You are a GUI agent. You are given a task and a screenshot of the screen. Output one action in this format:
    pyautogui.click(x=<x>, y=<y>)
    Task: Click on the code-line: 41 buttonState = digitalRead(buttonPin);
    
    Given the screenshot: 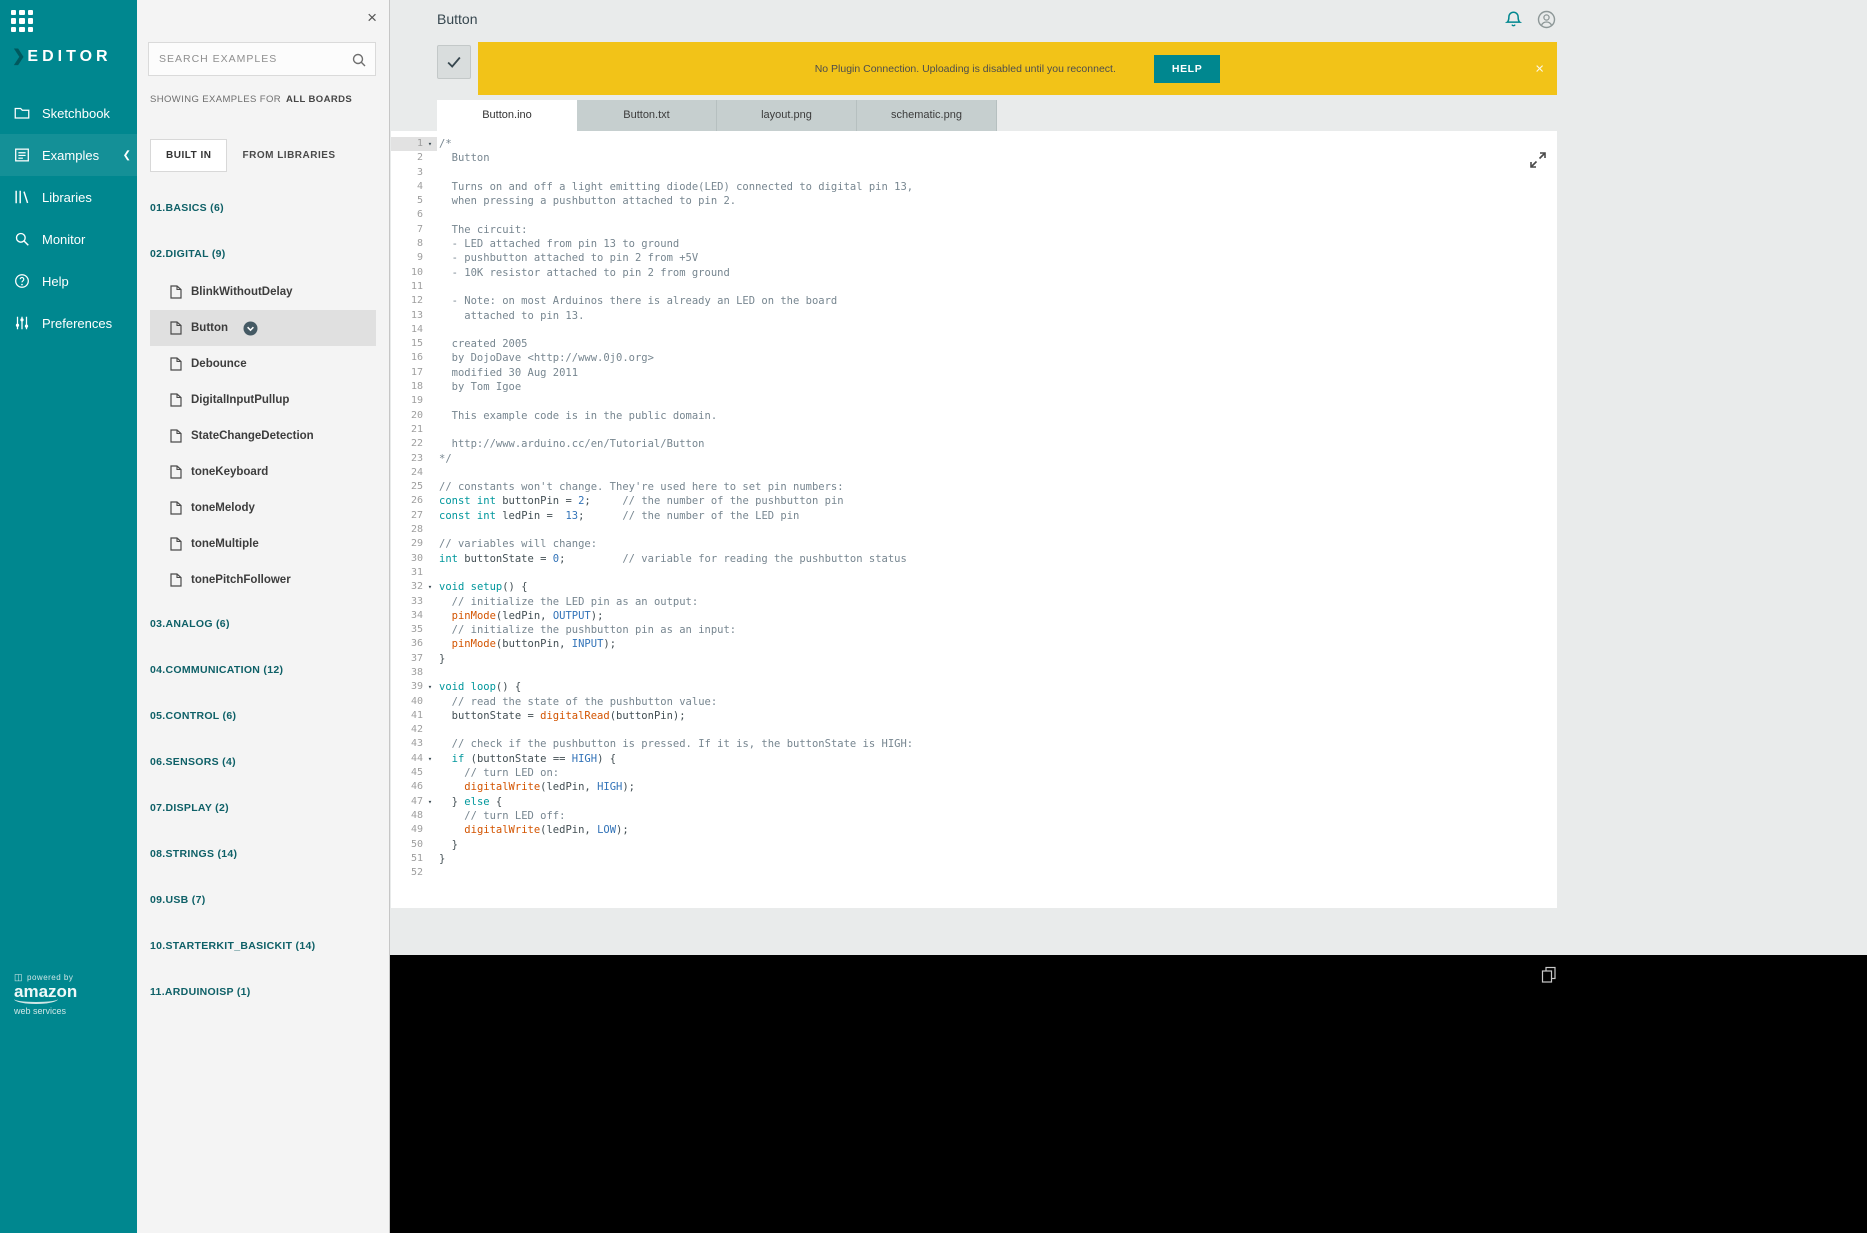 What is the action you would take?
    pyautogui.click(x=974, y=716)
    